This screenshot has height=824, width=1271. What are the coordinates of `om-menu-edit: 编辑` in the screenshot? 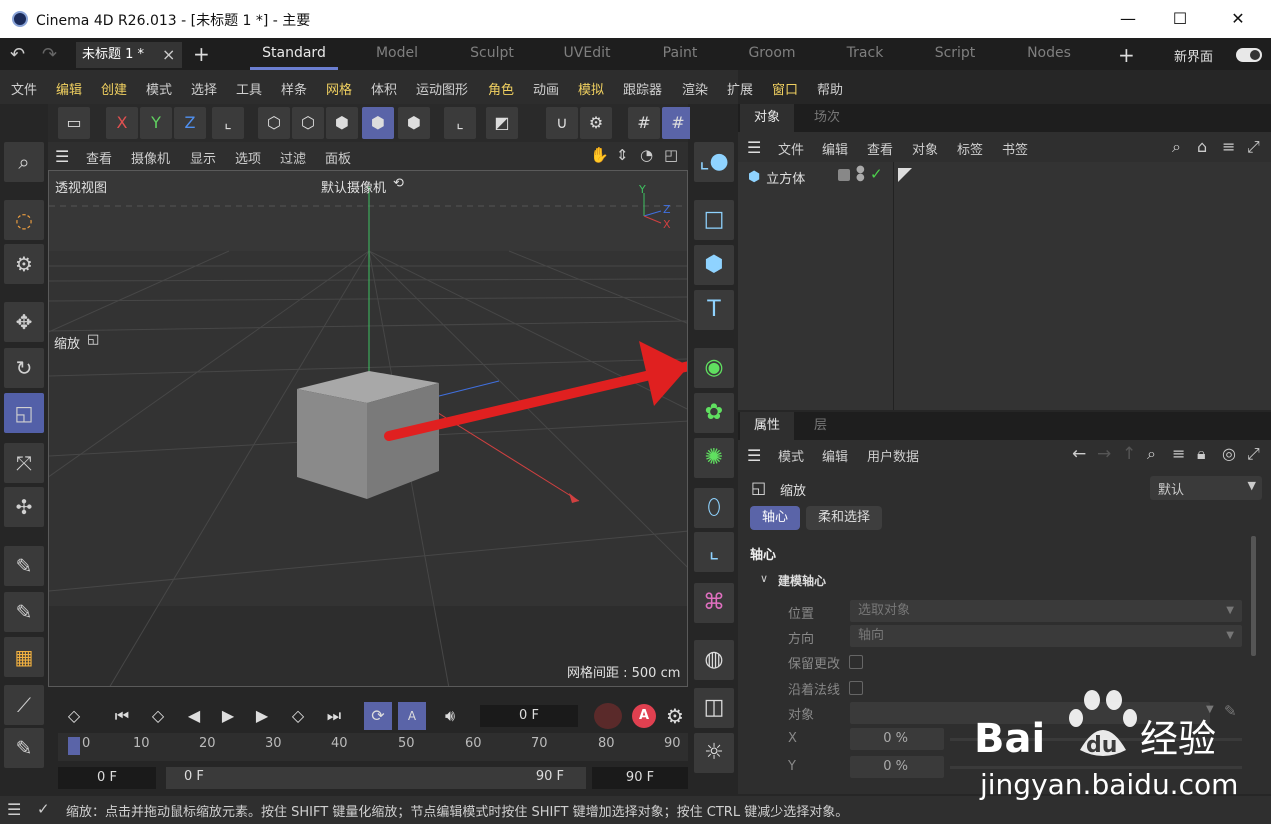 It's located at (835, 148).